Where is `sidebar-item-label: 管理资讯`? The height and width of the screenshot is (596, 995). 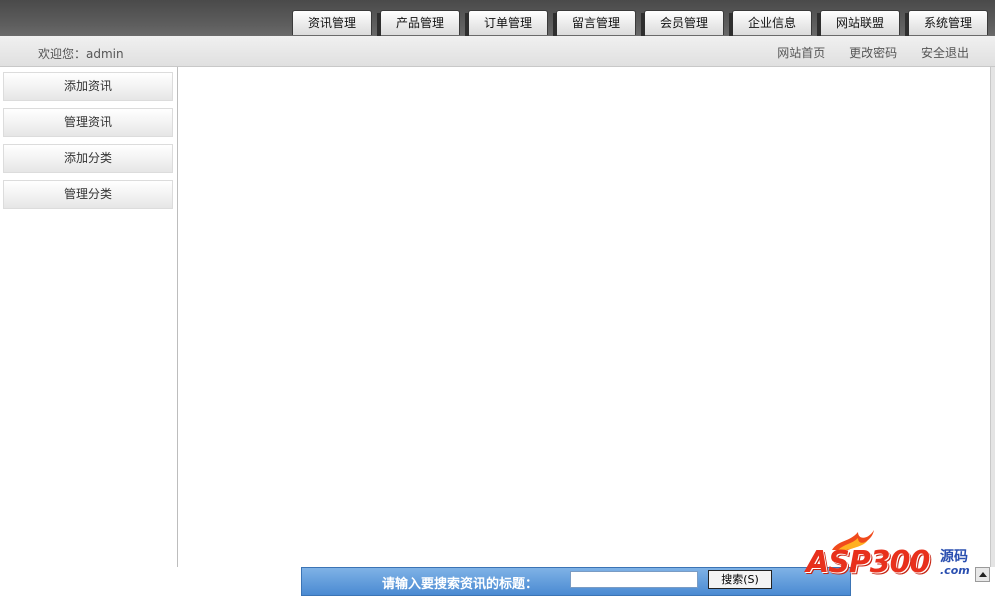 sidebar-item-label: 管理资讯 is located at coordinates (87, 122).